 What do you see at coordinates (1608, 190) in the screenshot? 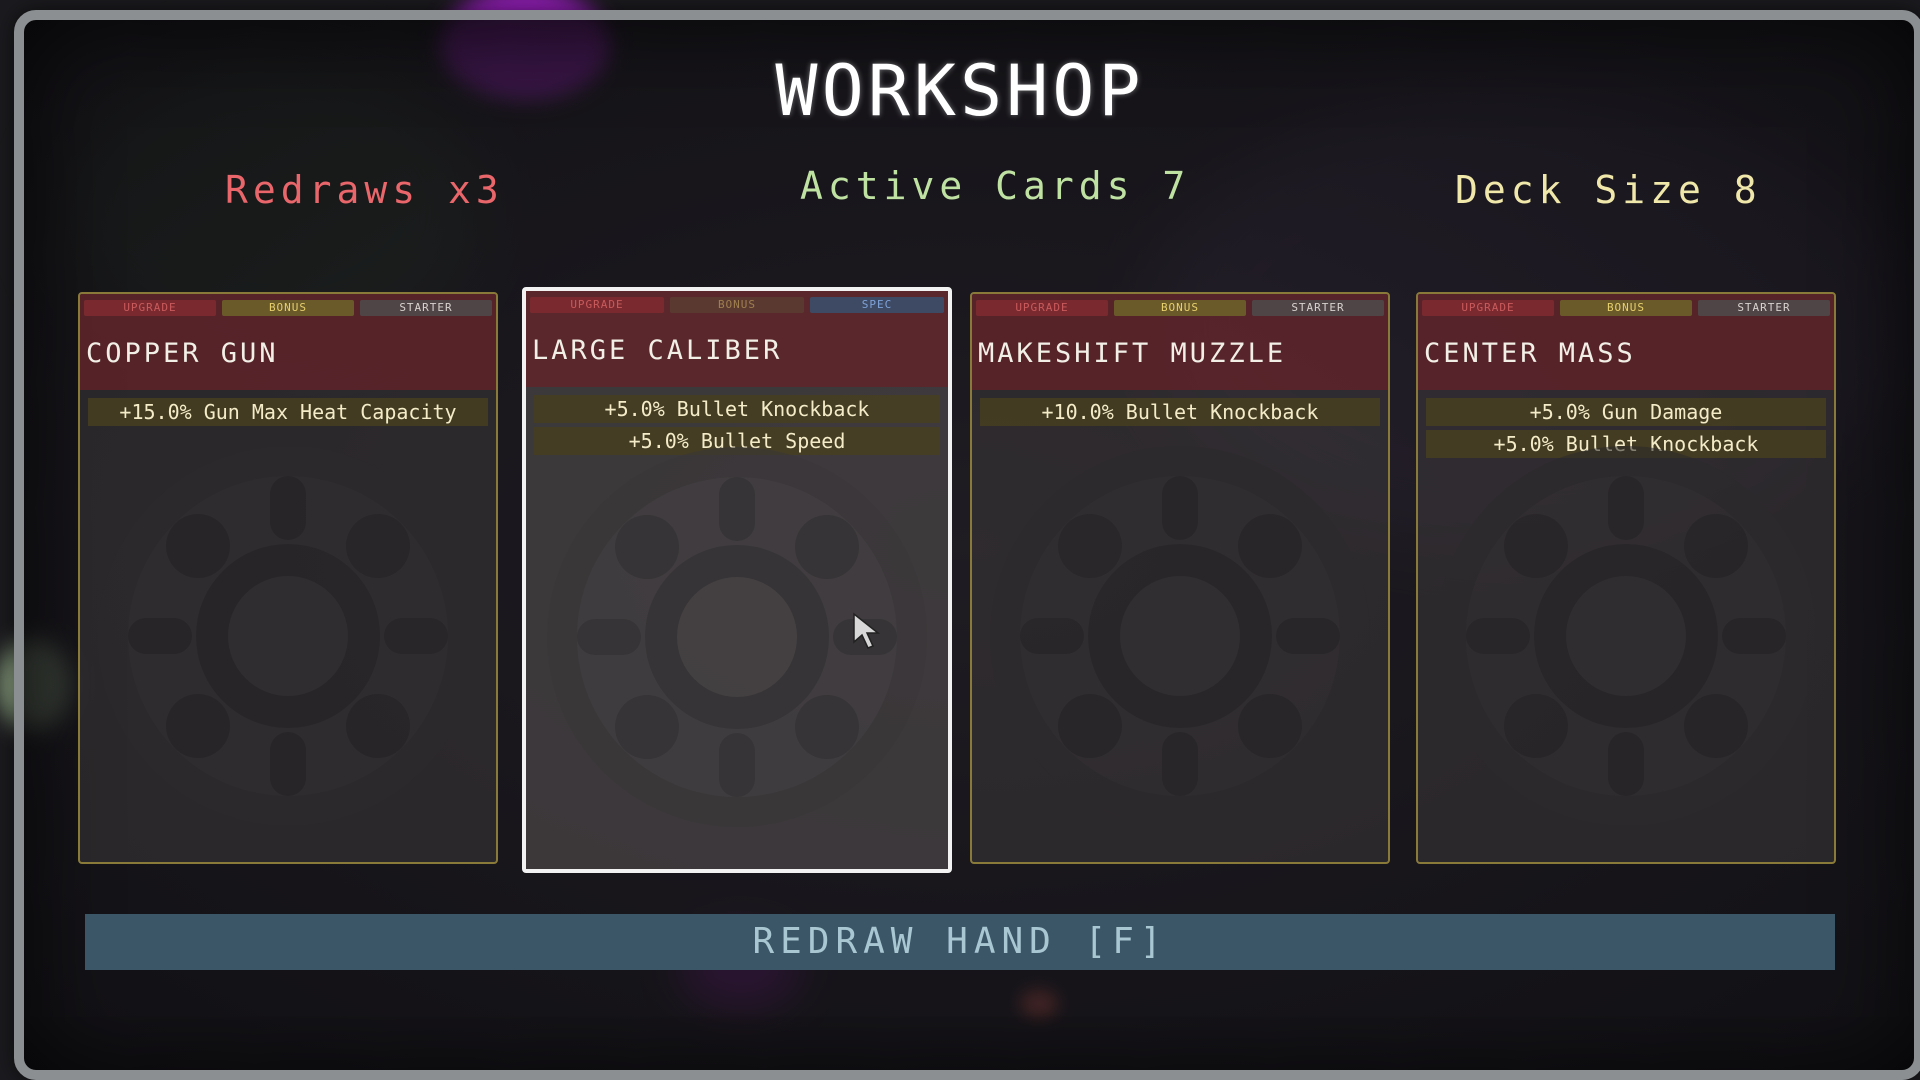
I see `deck-size-counter: Deck Size 8` at bounding box center [1608, 190].